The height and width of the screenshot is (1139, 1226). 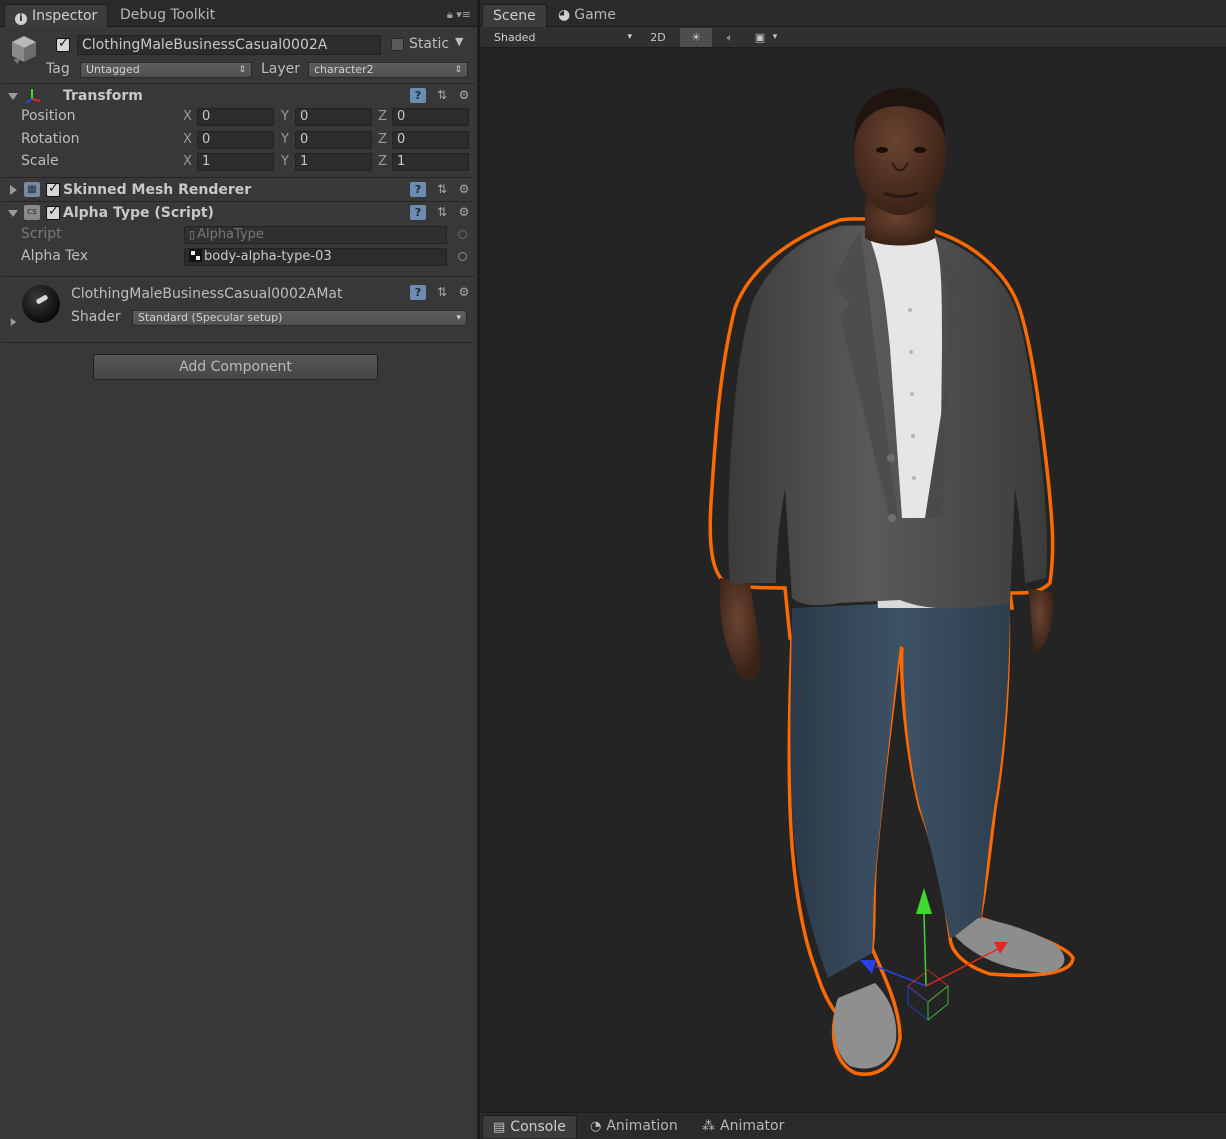 What do you see at coordinates (166, 70) in the screenshot?
I see `tag-dropdown: Untagged ⇕` at bounding box center [166, 70].